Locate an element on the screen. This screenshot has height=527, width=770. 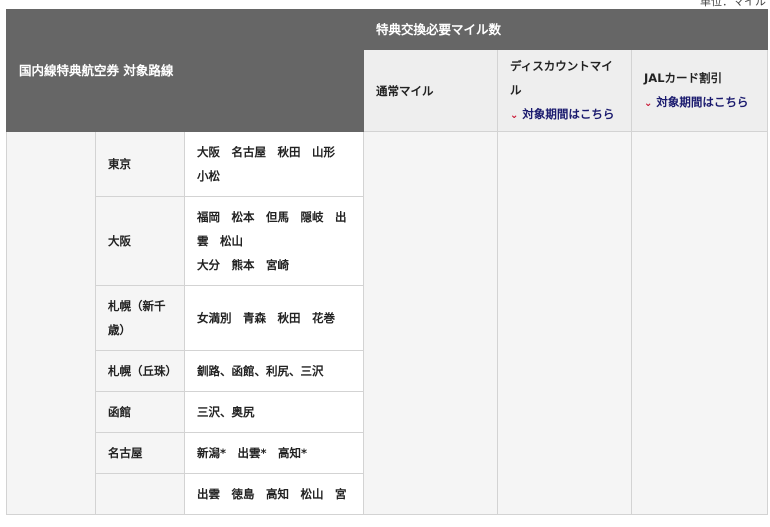
origin-cell: 函館 is located at coordinates (140, 412).